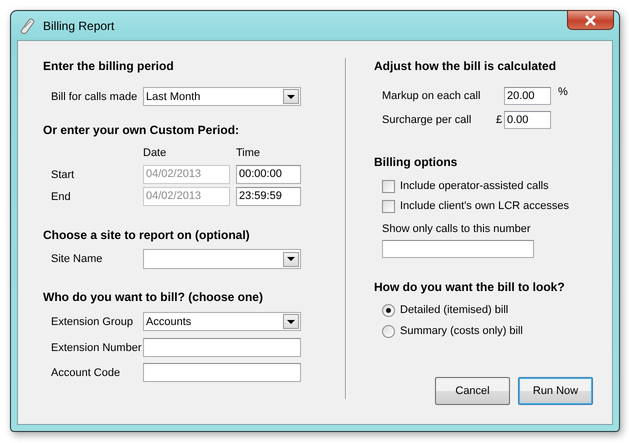 This screenshot has width=629, height=443. What do you see at coordinates (63, 175) in the screenshot?
I see `field-label: Start` at bounding box center [63, 175].